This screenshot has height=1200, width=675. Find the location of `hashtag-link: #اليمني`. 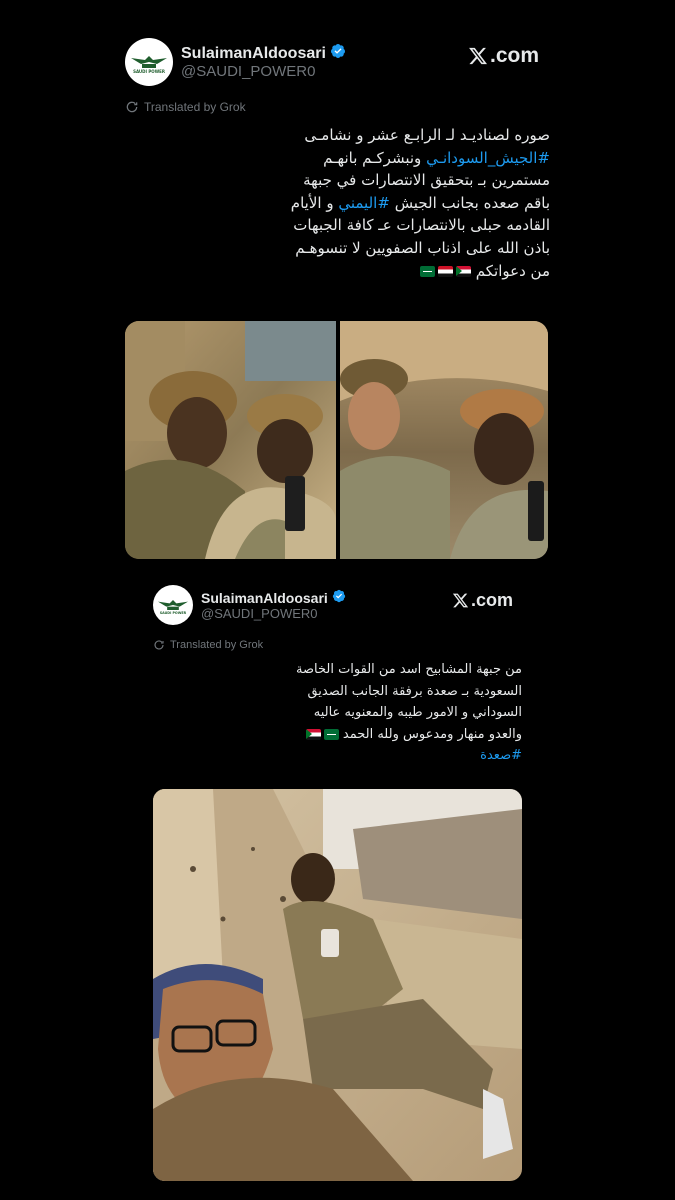

hashtag-link: #اليمني is located at coordinates (364, 203).